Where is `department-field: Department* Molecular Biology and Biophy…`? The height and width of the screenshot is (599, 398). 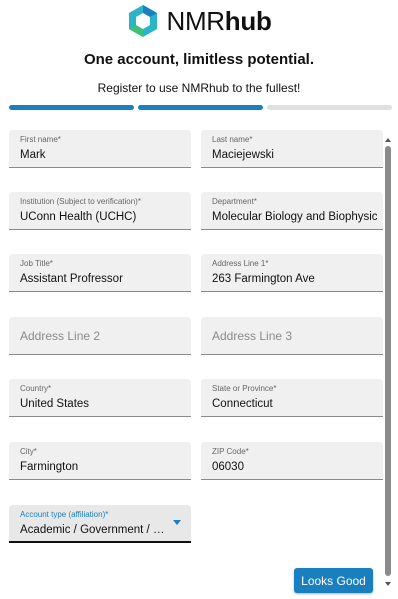
department-field: Department* Molecular Biology and Biophy… is located at coordinates (292, 211).